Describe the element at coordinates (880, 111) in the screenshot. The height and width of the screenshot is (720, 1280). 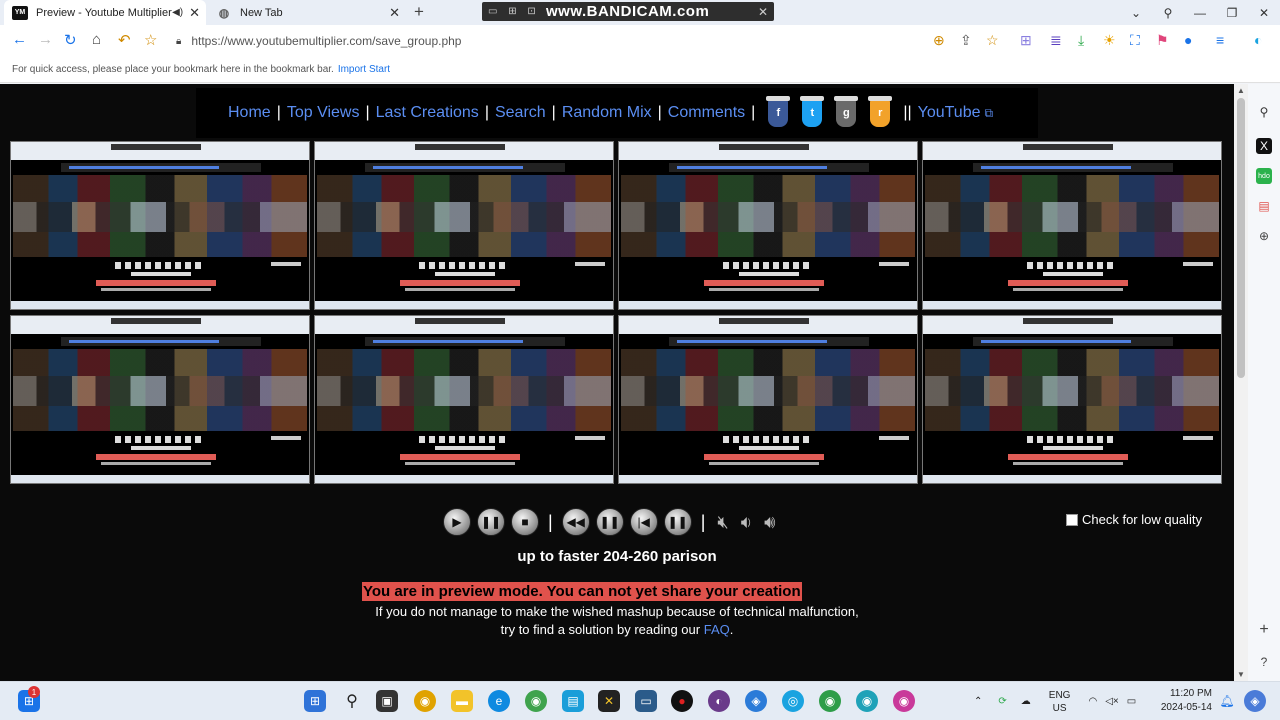
I see `rss-icon: r` at that location.